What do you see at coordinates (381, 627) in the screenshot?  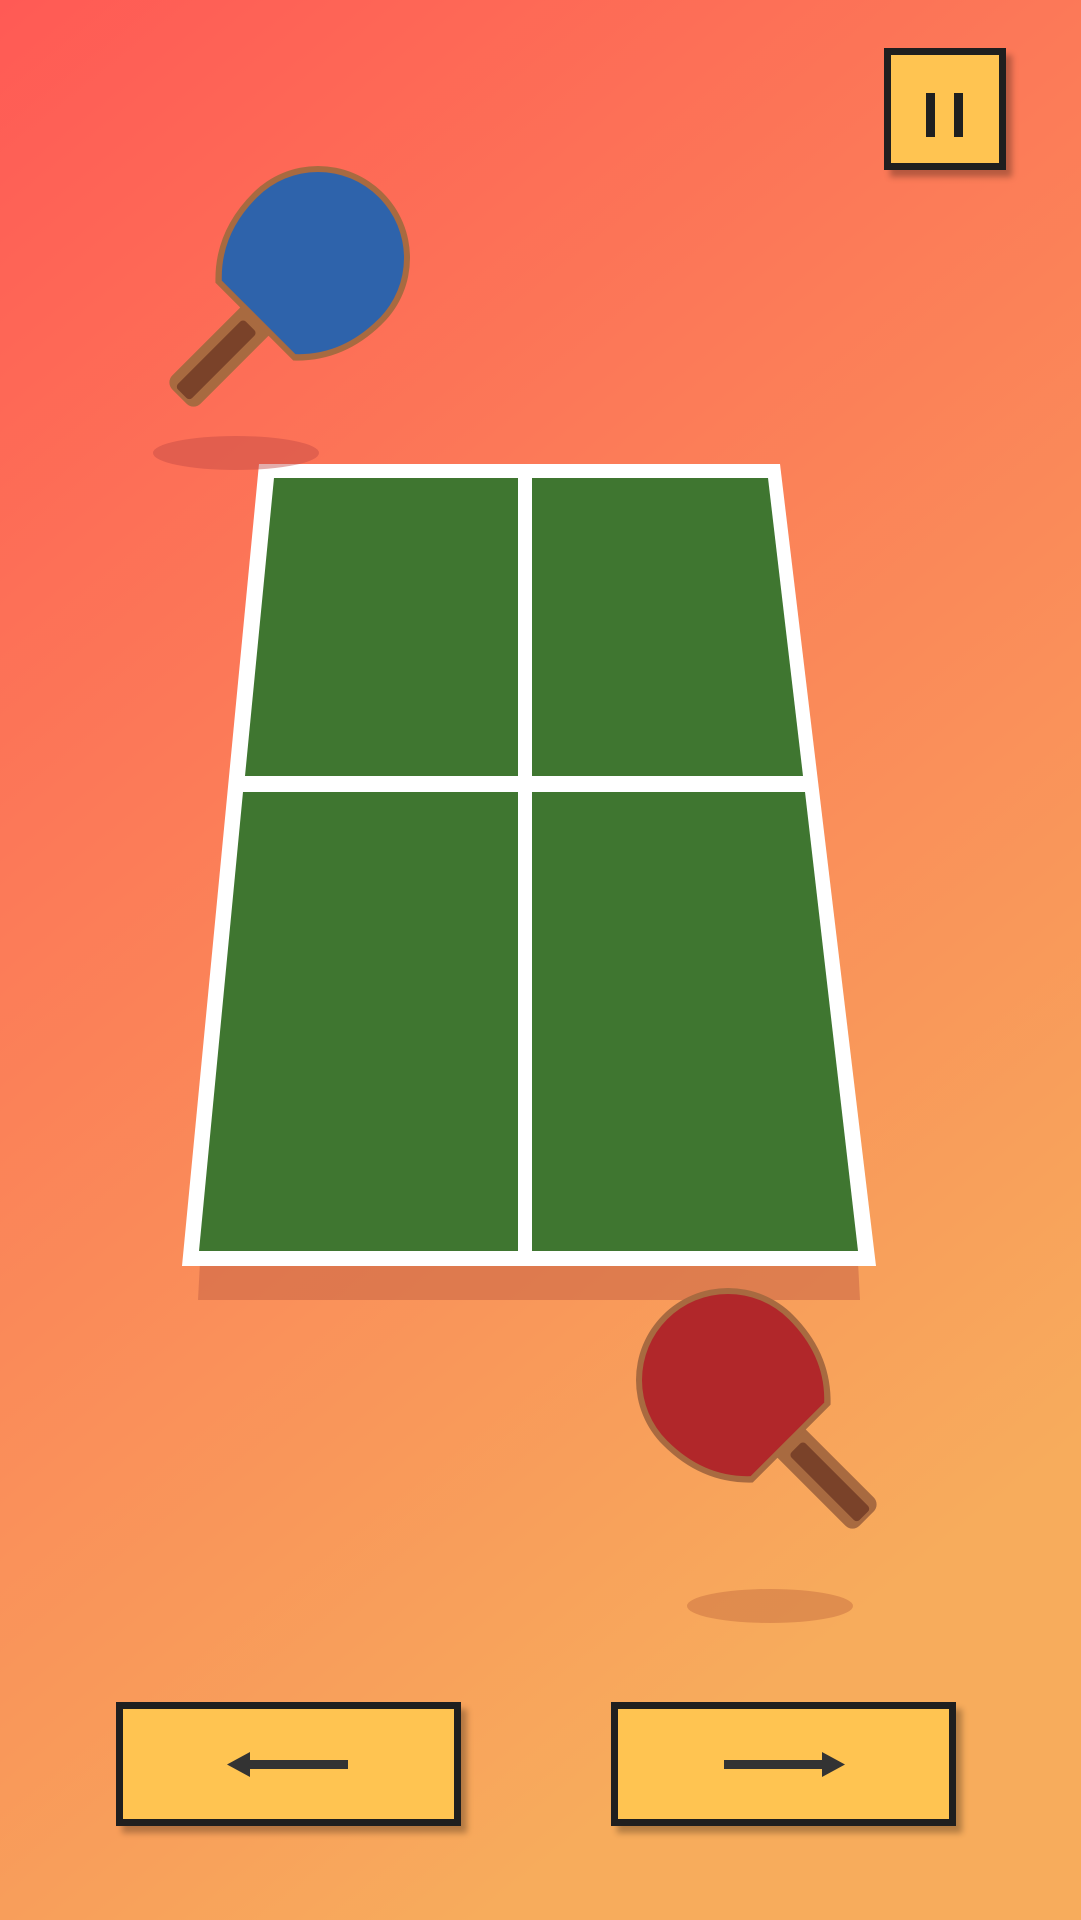 I see `table-surface-far-left` at bounding box center [381, 627].